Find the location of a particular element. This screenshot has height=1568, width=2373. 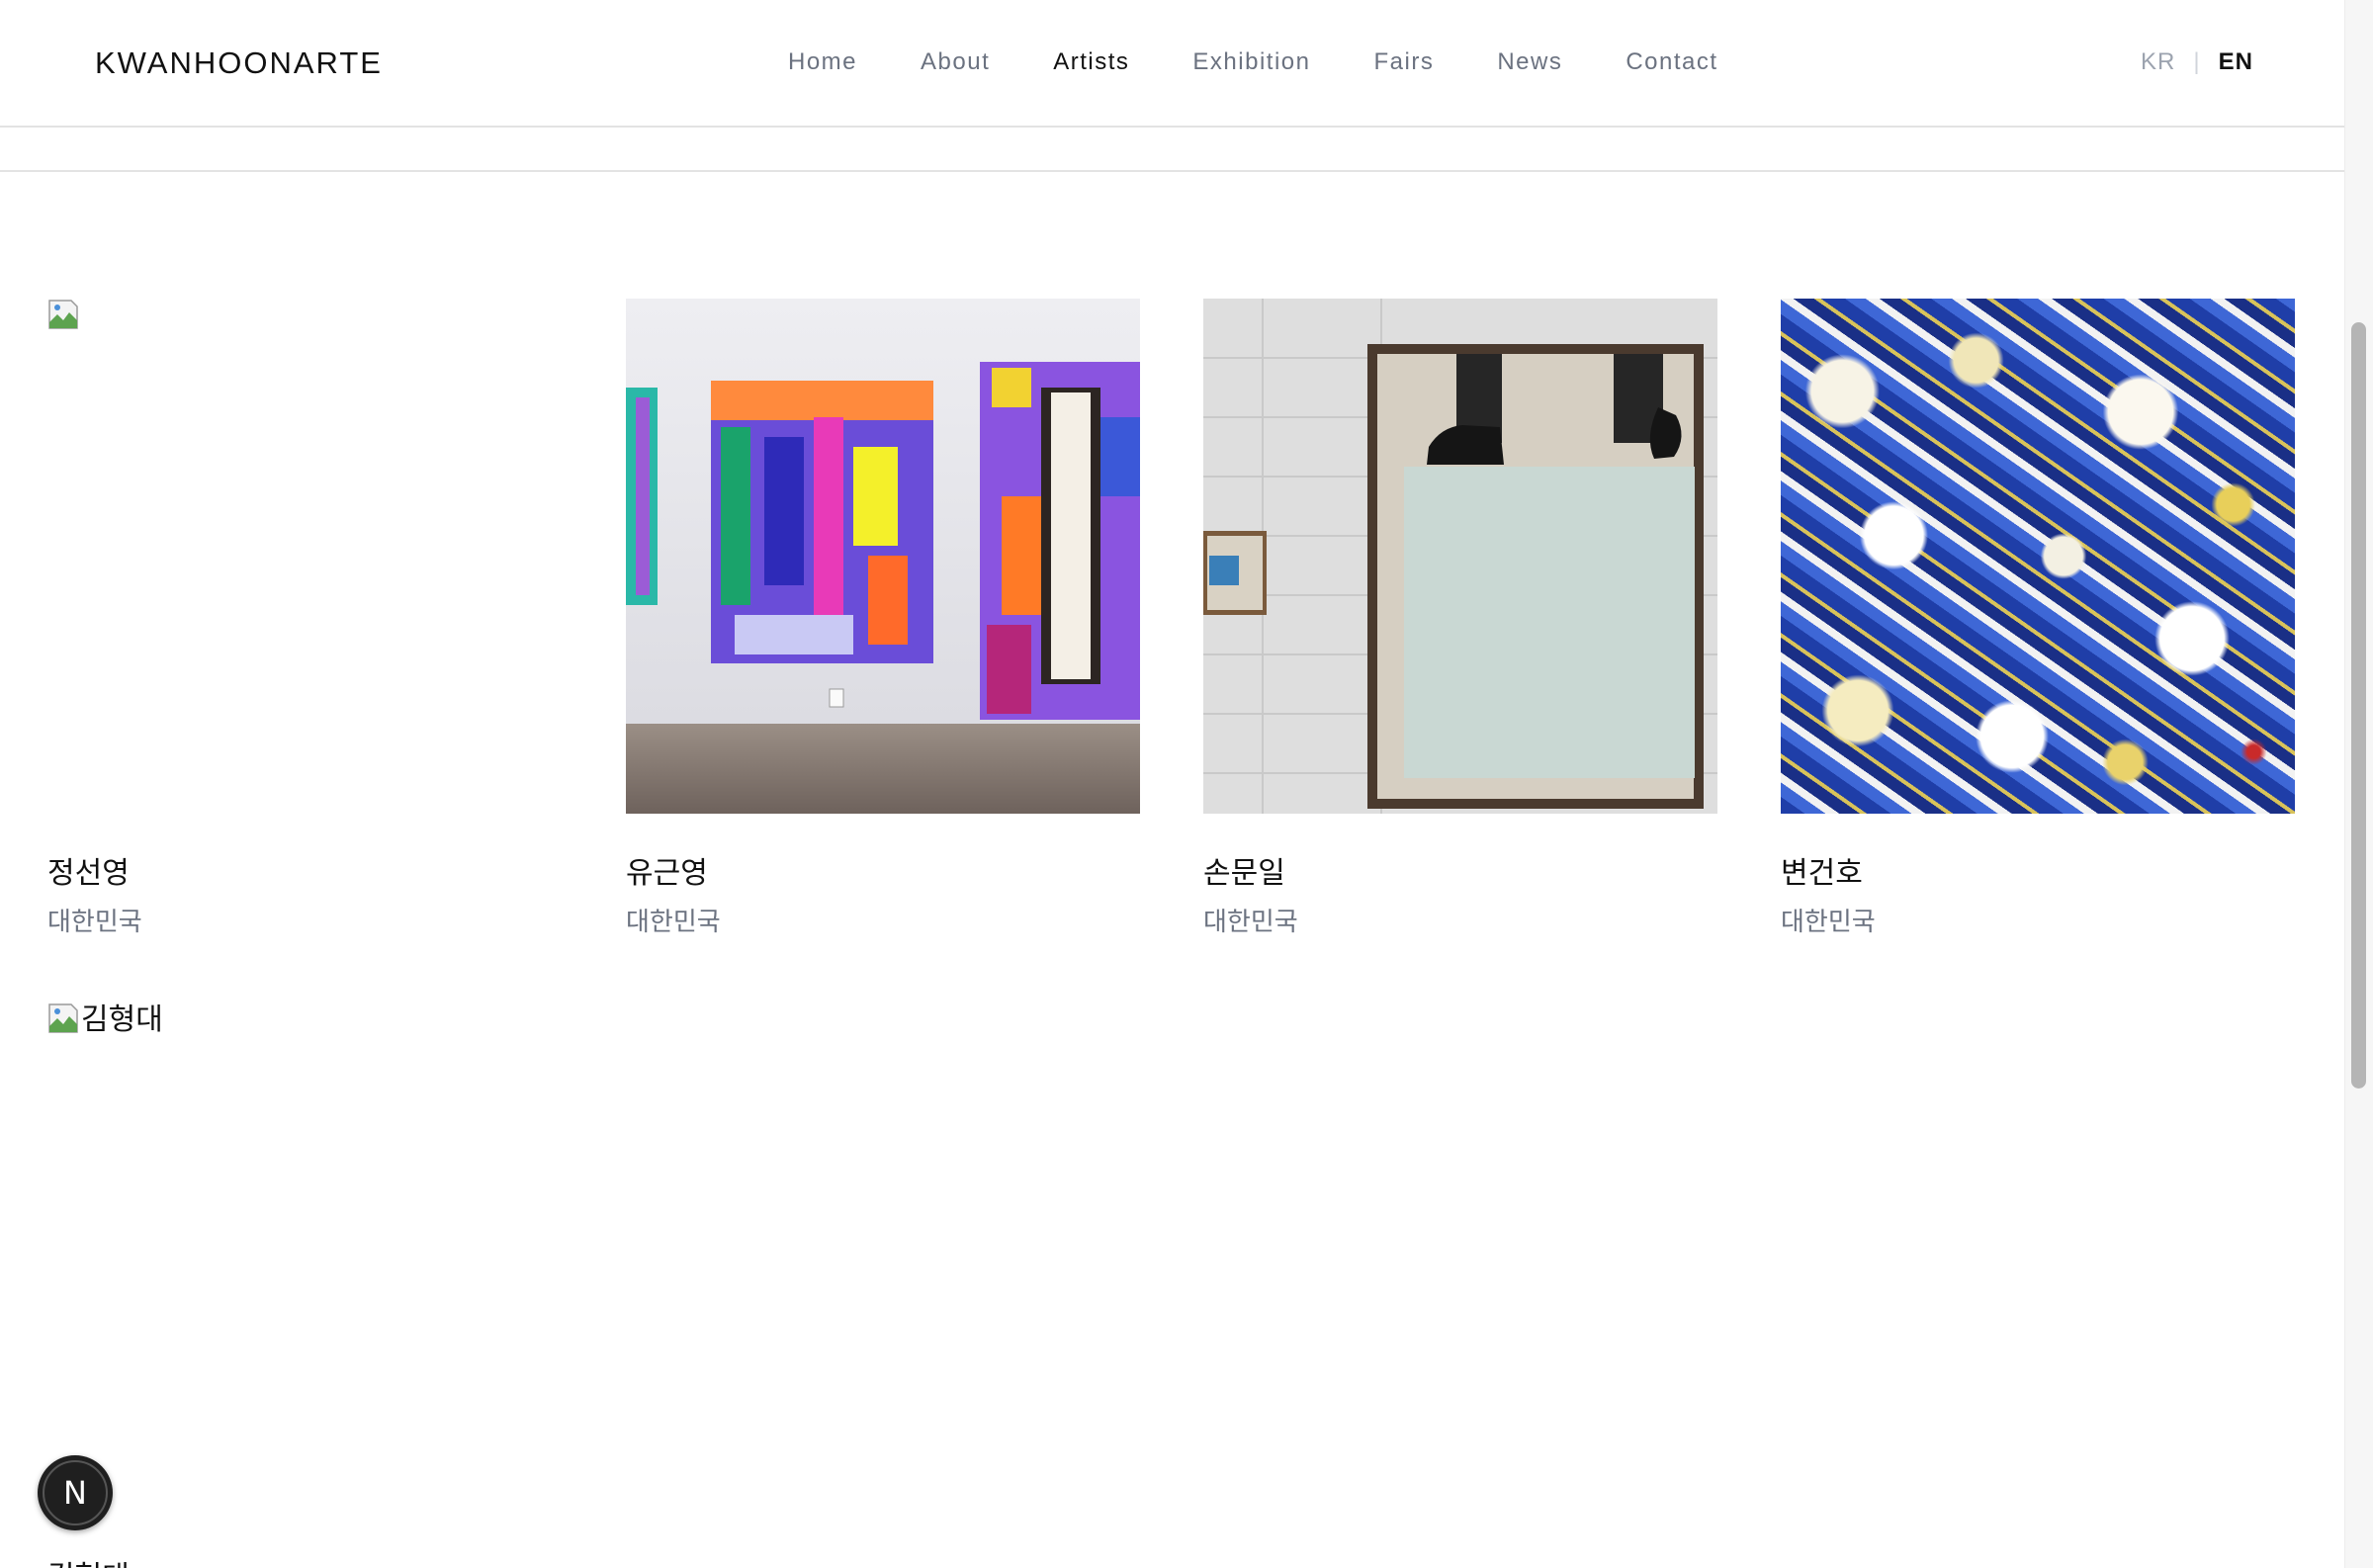

scrollbar-thumb is located at coordinates (2358, 706).